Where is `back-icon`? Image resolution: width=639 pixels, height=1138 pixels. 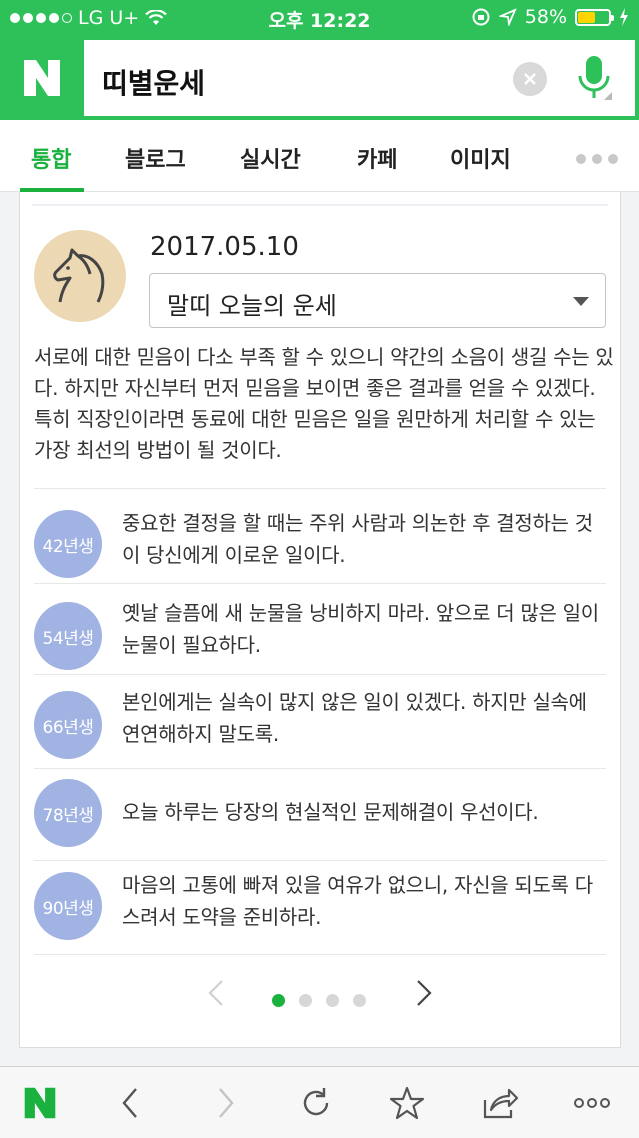 back-icon is located at coordinates (129, 1103).